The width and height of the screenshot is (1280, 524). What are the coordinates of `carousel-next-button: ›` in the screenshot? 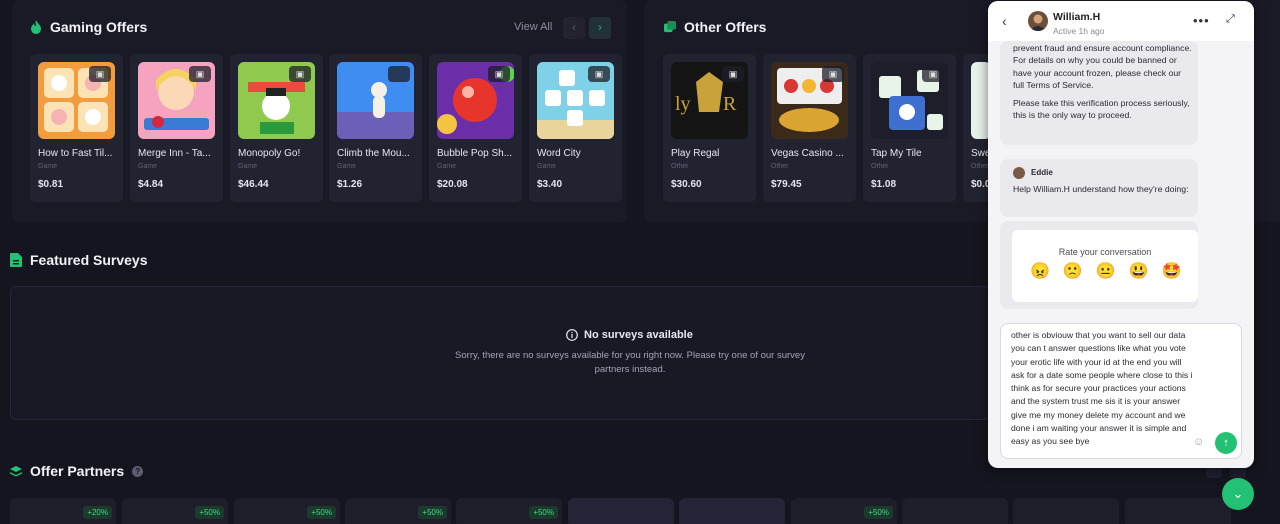 It's located at (600, 28).